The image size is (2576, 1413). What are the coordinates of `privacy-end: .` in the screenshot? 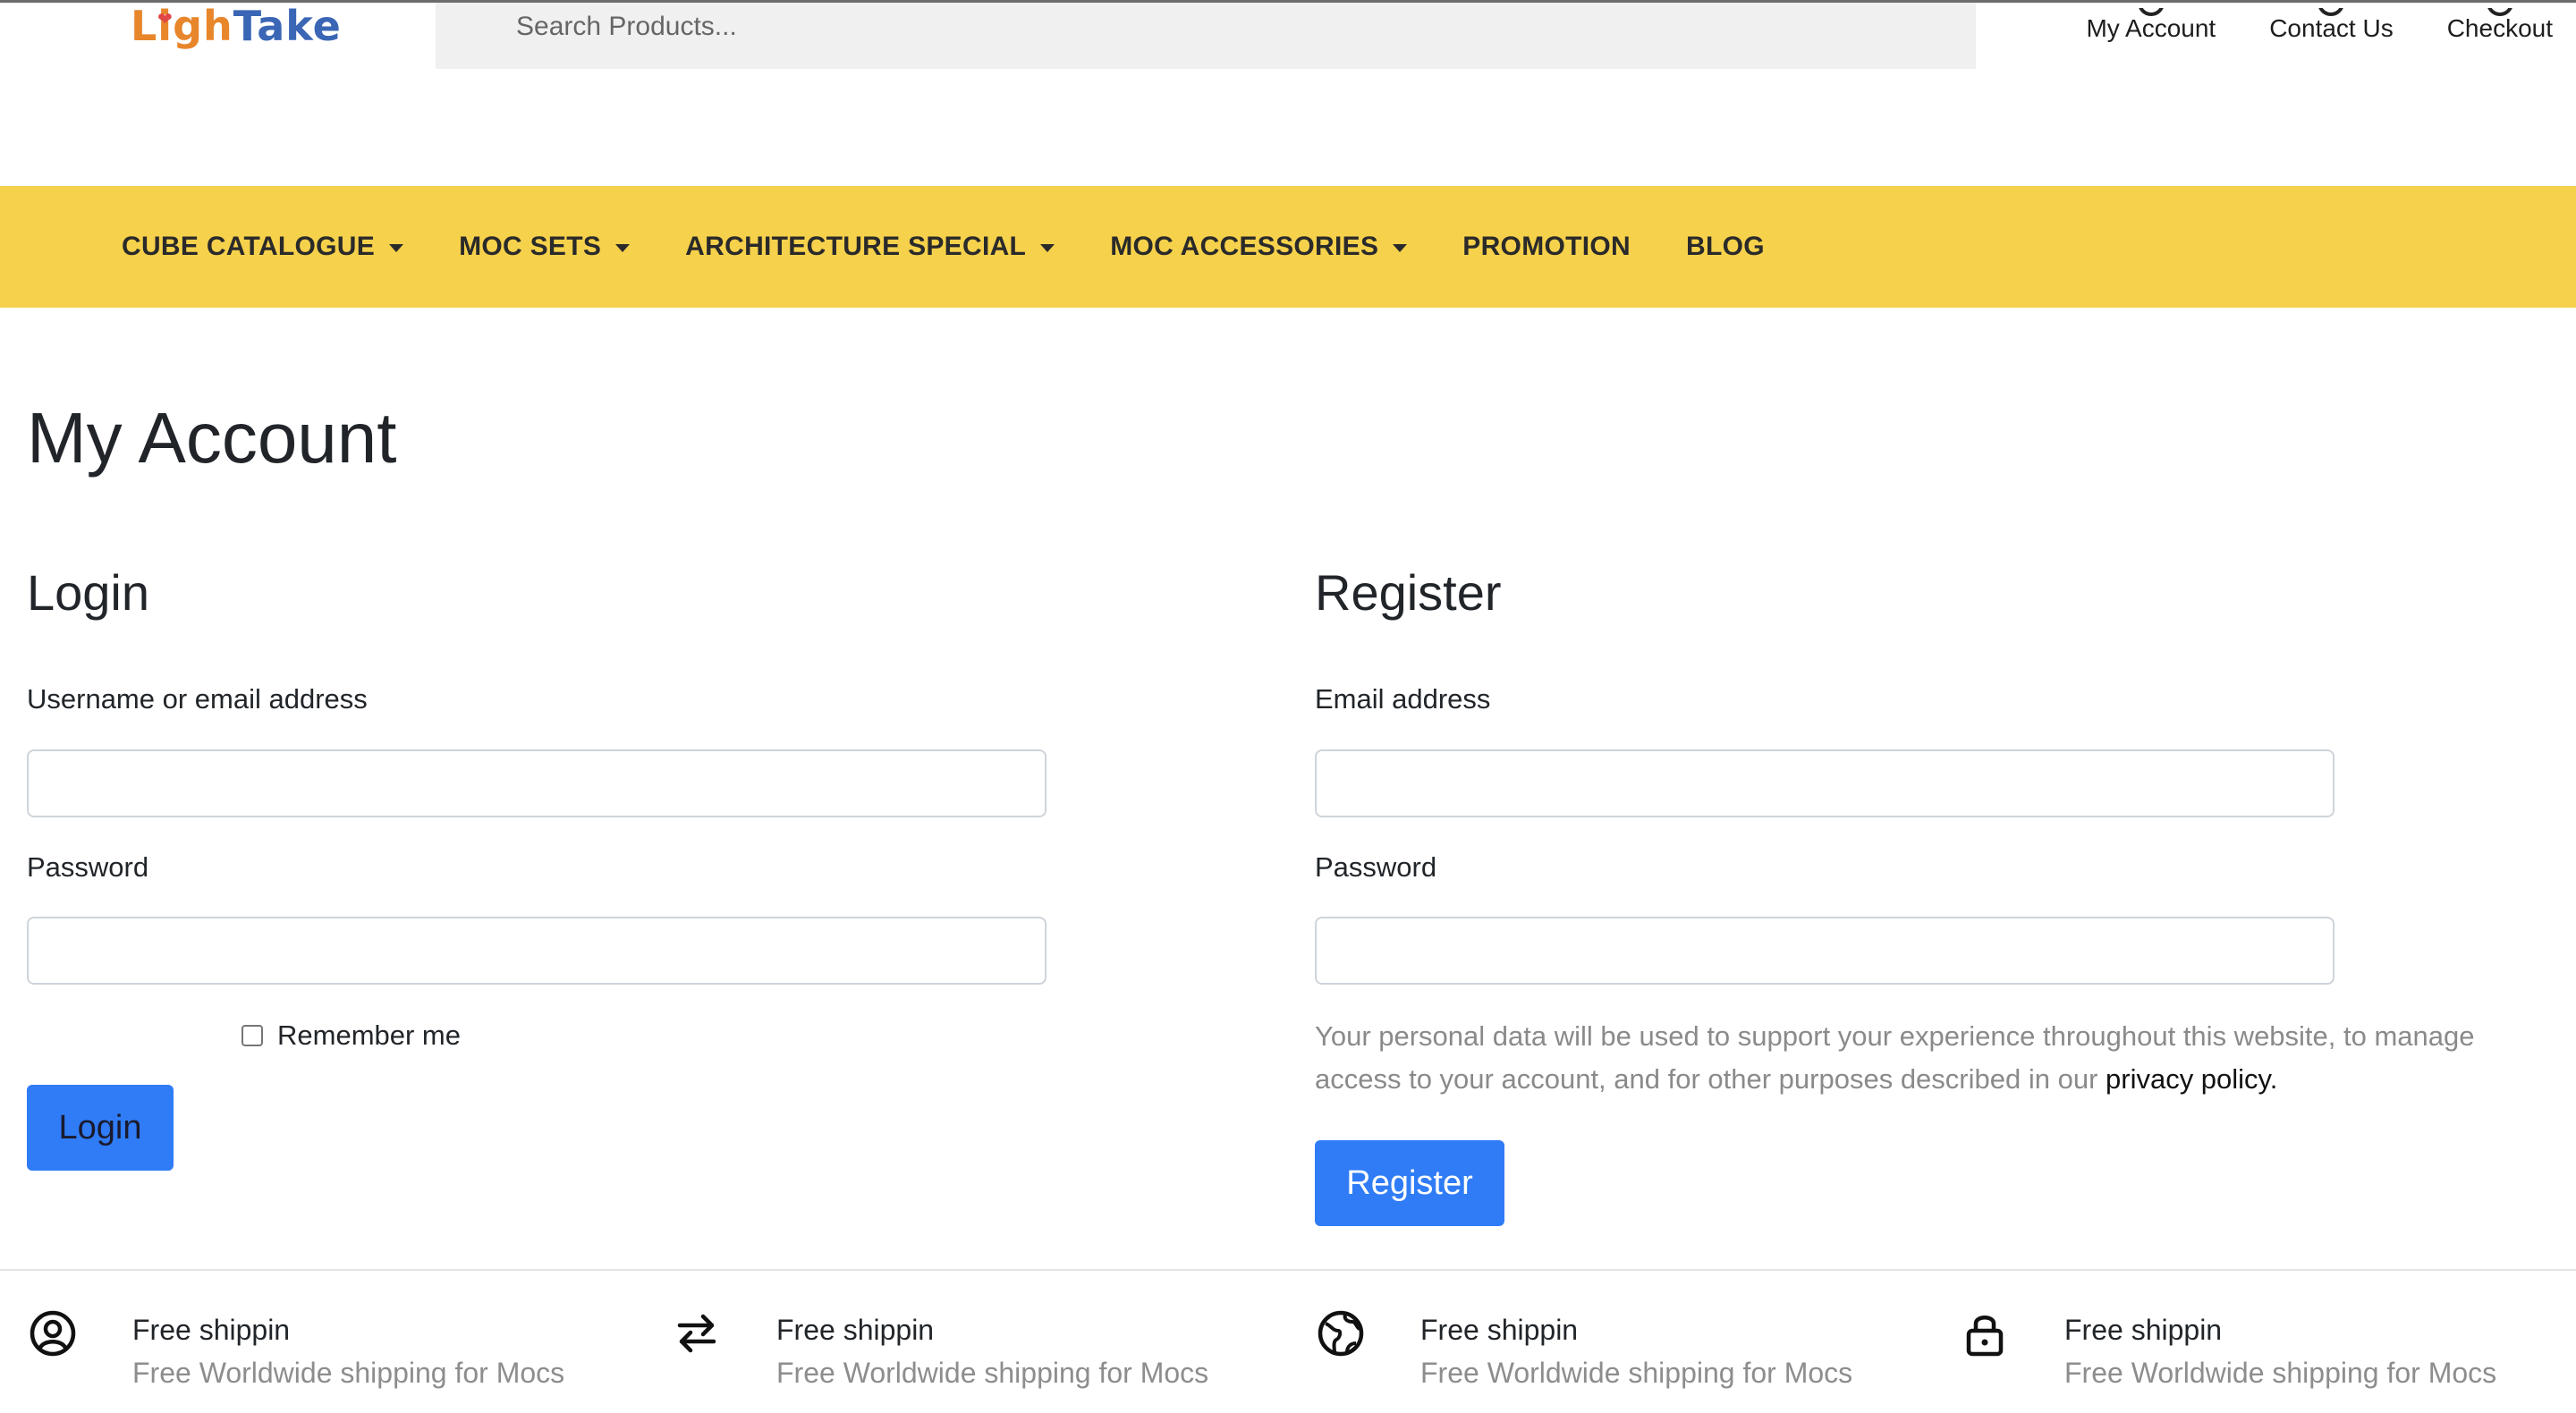 It's located at (2273, 1079).